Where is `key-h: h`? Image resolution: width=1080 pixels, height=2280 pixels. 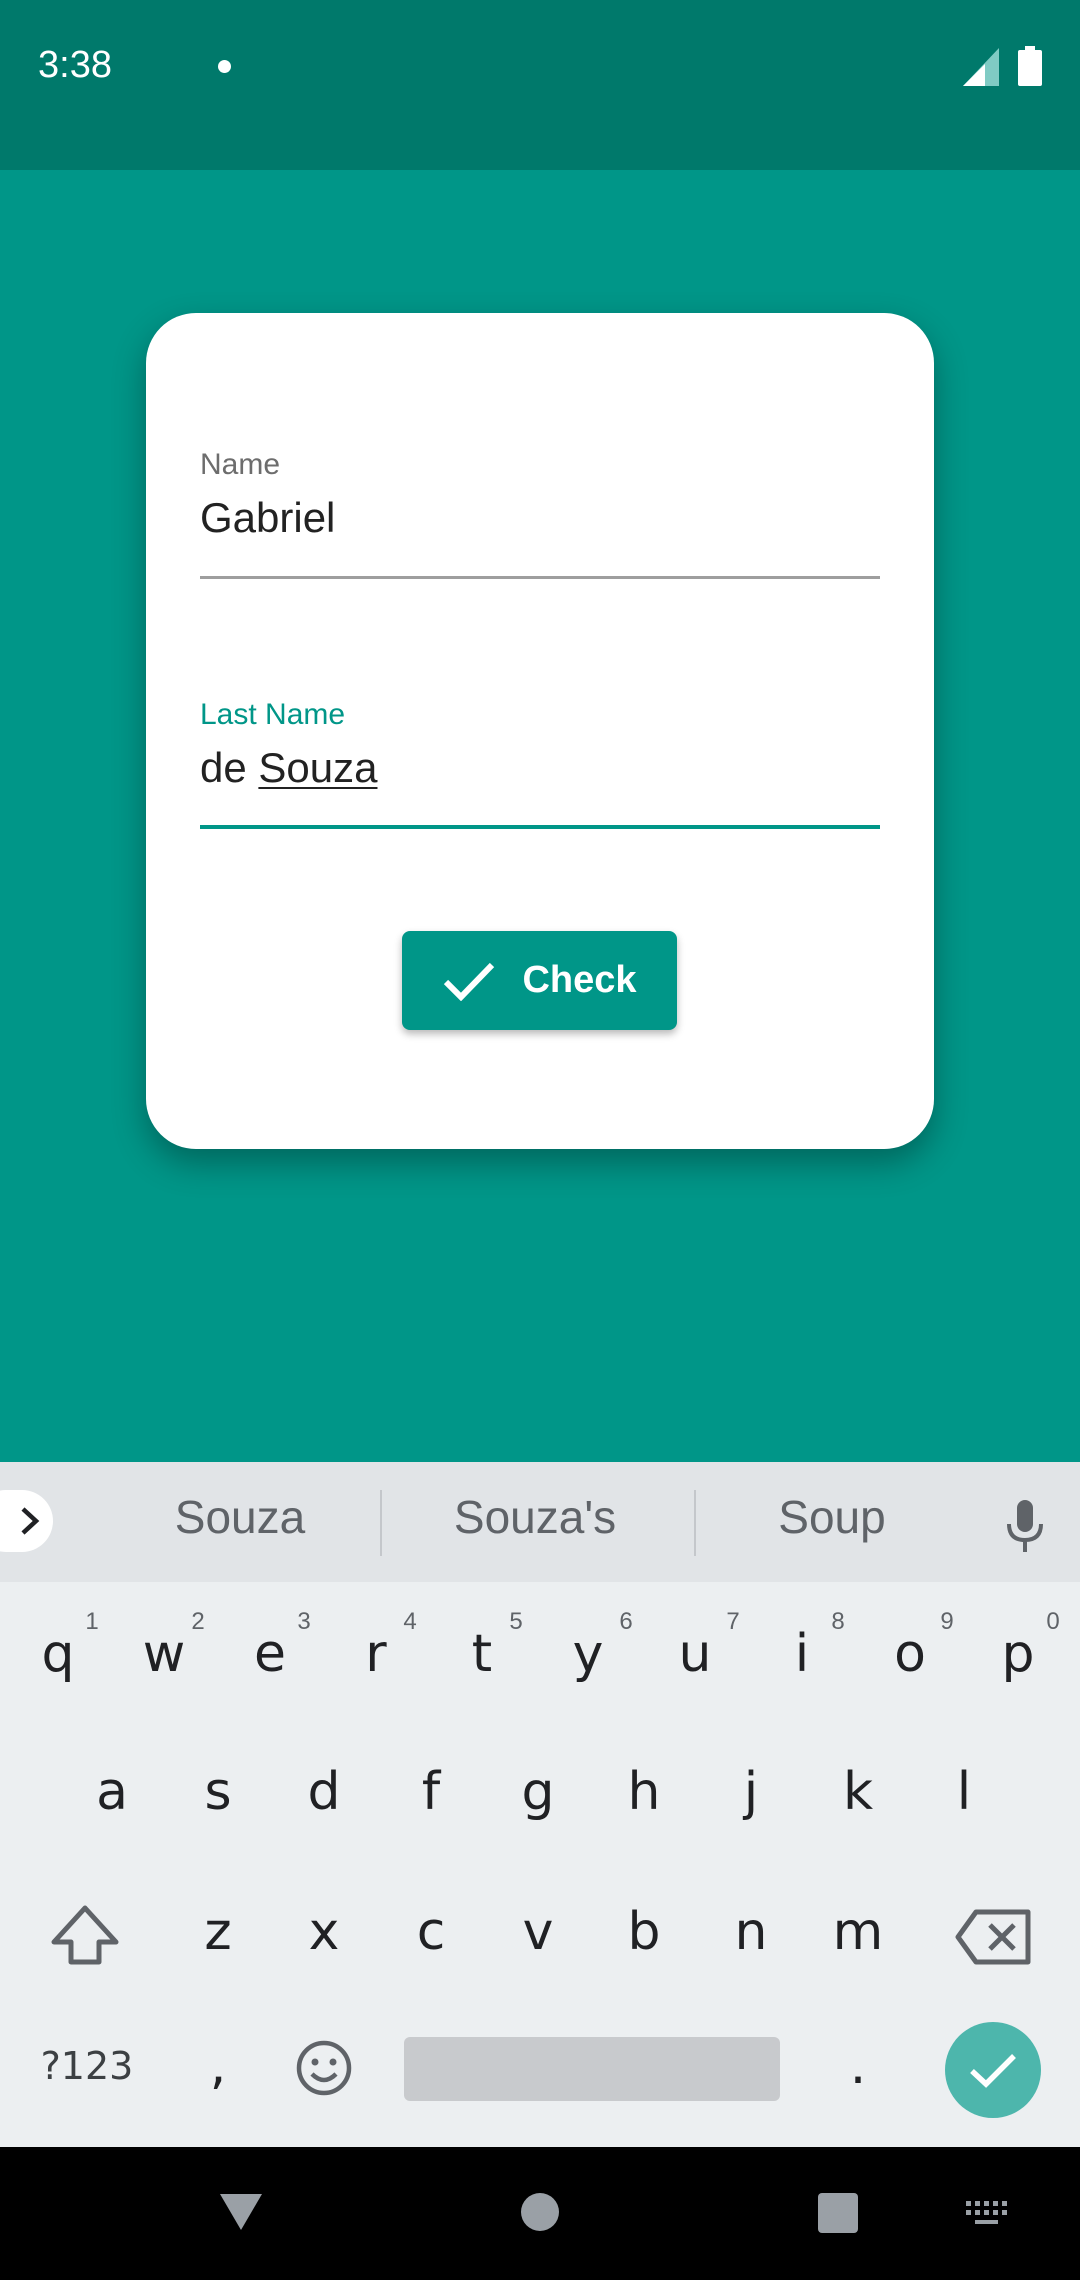
key-h: h is located at coordinates (644, 1792).